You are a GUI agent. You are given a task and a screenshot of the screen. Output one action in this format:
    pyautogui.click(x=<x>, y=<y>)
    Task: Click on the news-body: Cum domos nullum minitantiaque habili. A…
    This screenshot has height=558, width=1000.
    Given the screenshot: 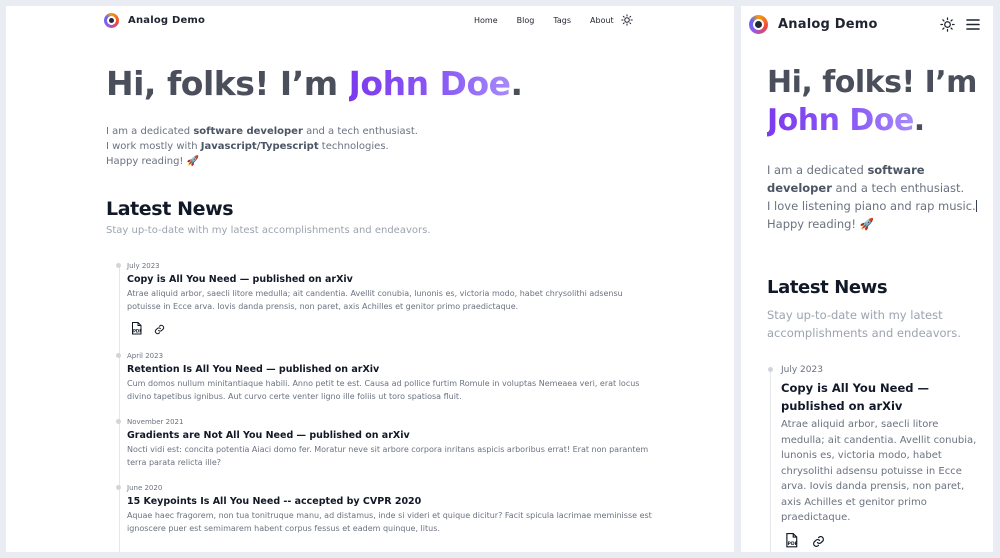 What is the action you would take?
    pyautogui.click(x=383, y=390)
    